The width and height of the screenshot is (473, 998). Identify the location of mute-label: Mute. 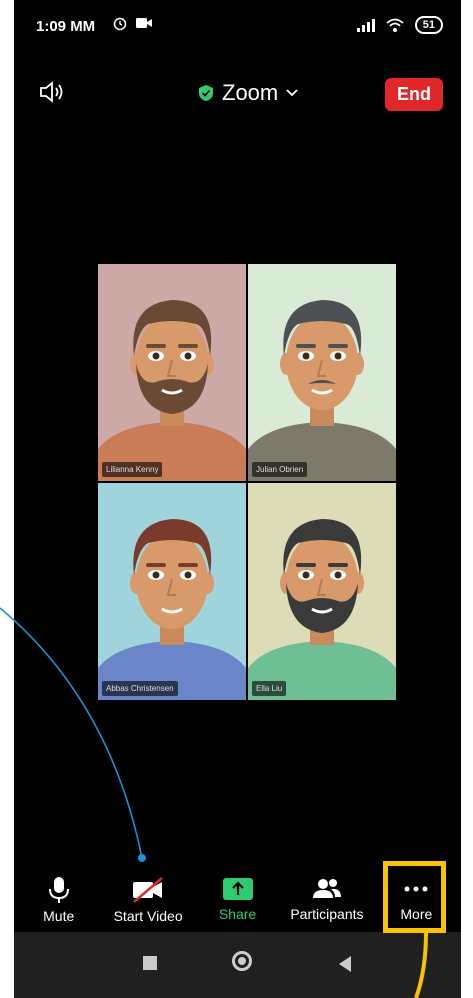
(59, 916).